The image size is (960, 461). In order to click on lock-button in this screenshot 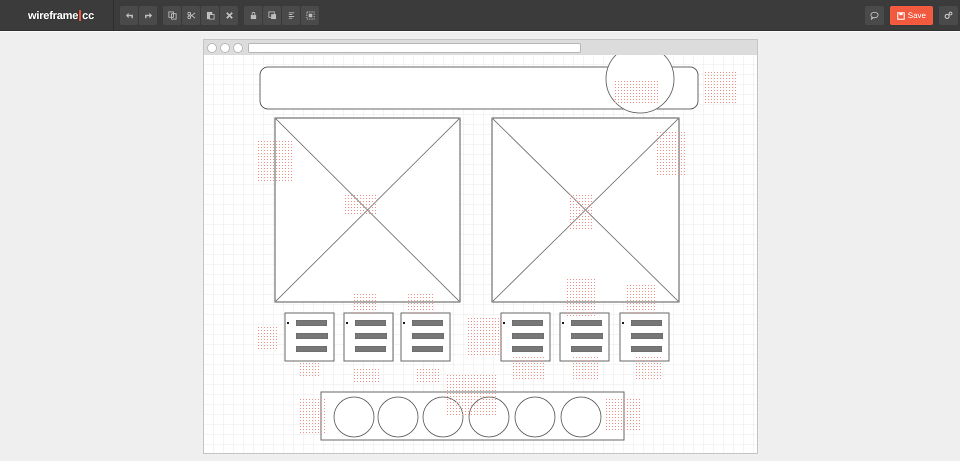, I will do `click(253, 15)`.